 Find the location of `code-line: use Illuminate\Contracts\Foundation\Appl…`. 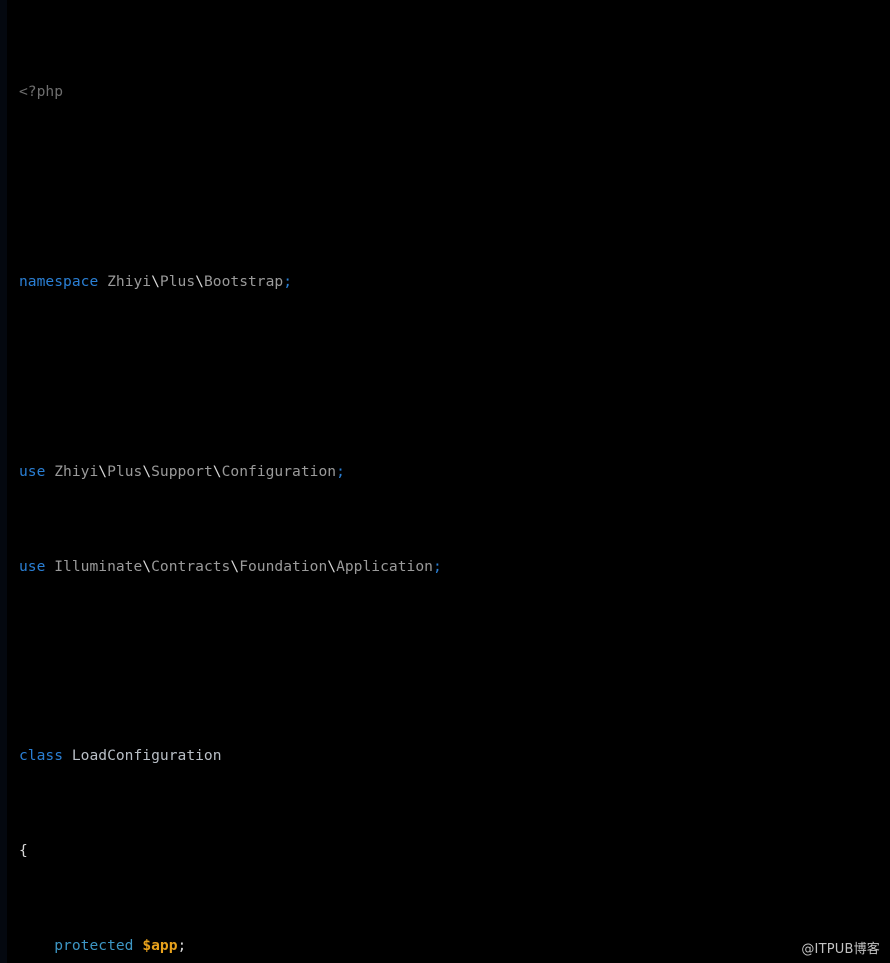

code-line: use Illuminate\Contracts\Foundation\Appl… is located at coordinates (445, 567).